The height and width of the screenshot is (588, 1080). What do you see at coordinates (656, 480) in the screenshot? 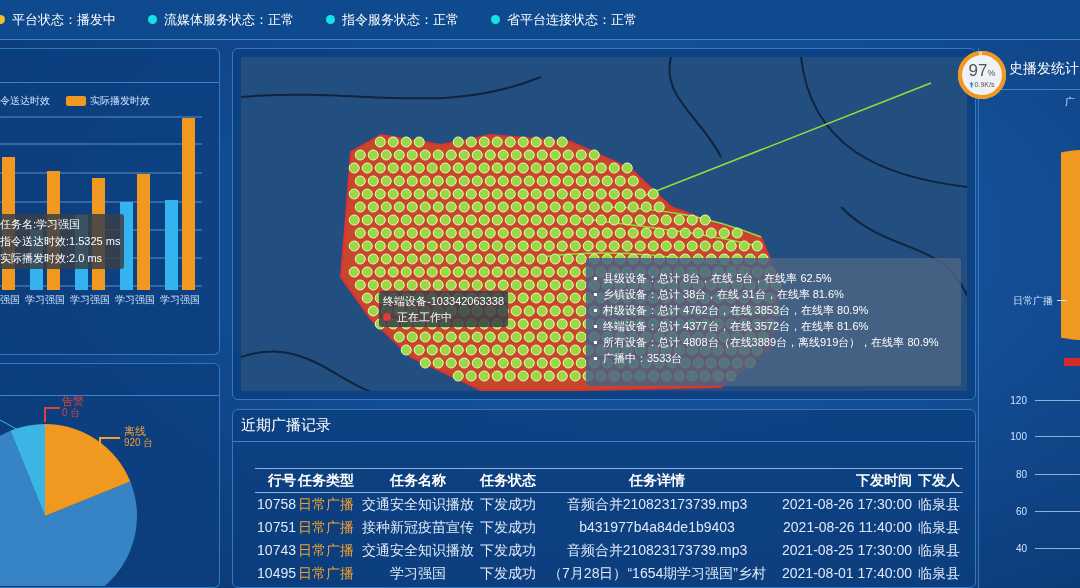
I see `column-header: 任务详情` at bounding box center [656, 480].